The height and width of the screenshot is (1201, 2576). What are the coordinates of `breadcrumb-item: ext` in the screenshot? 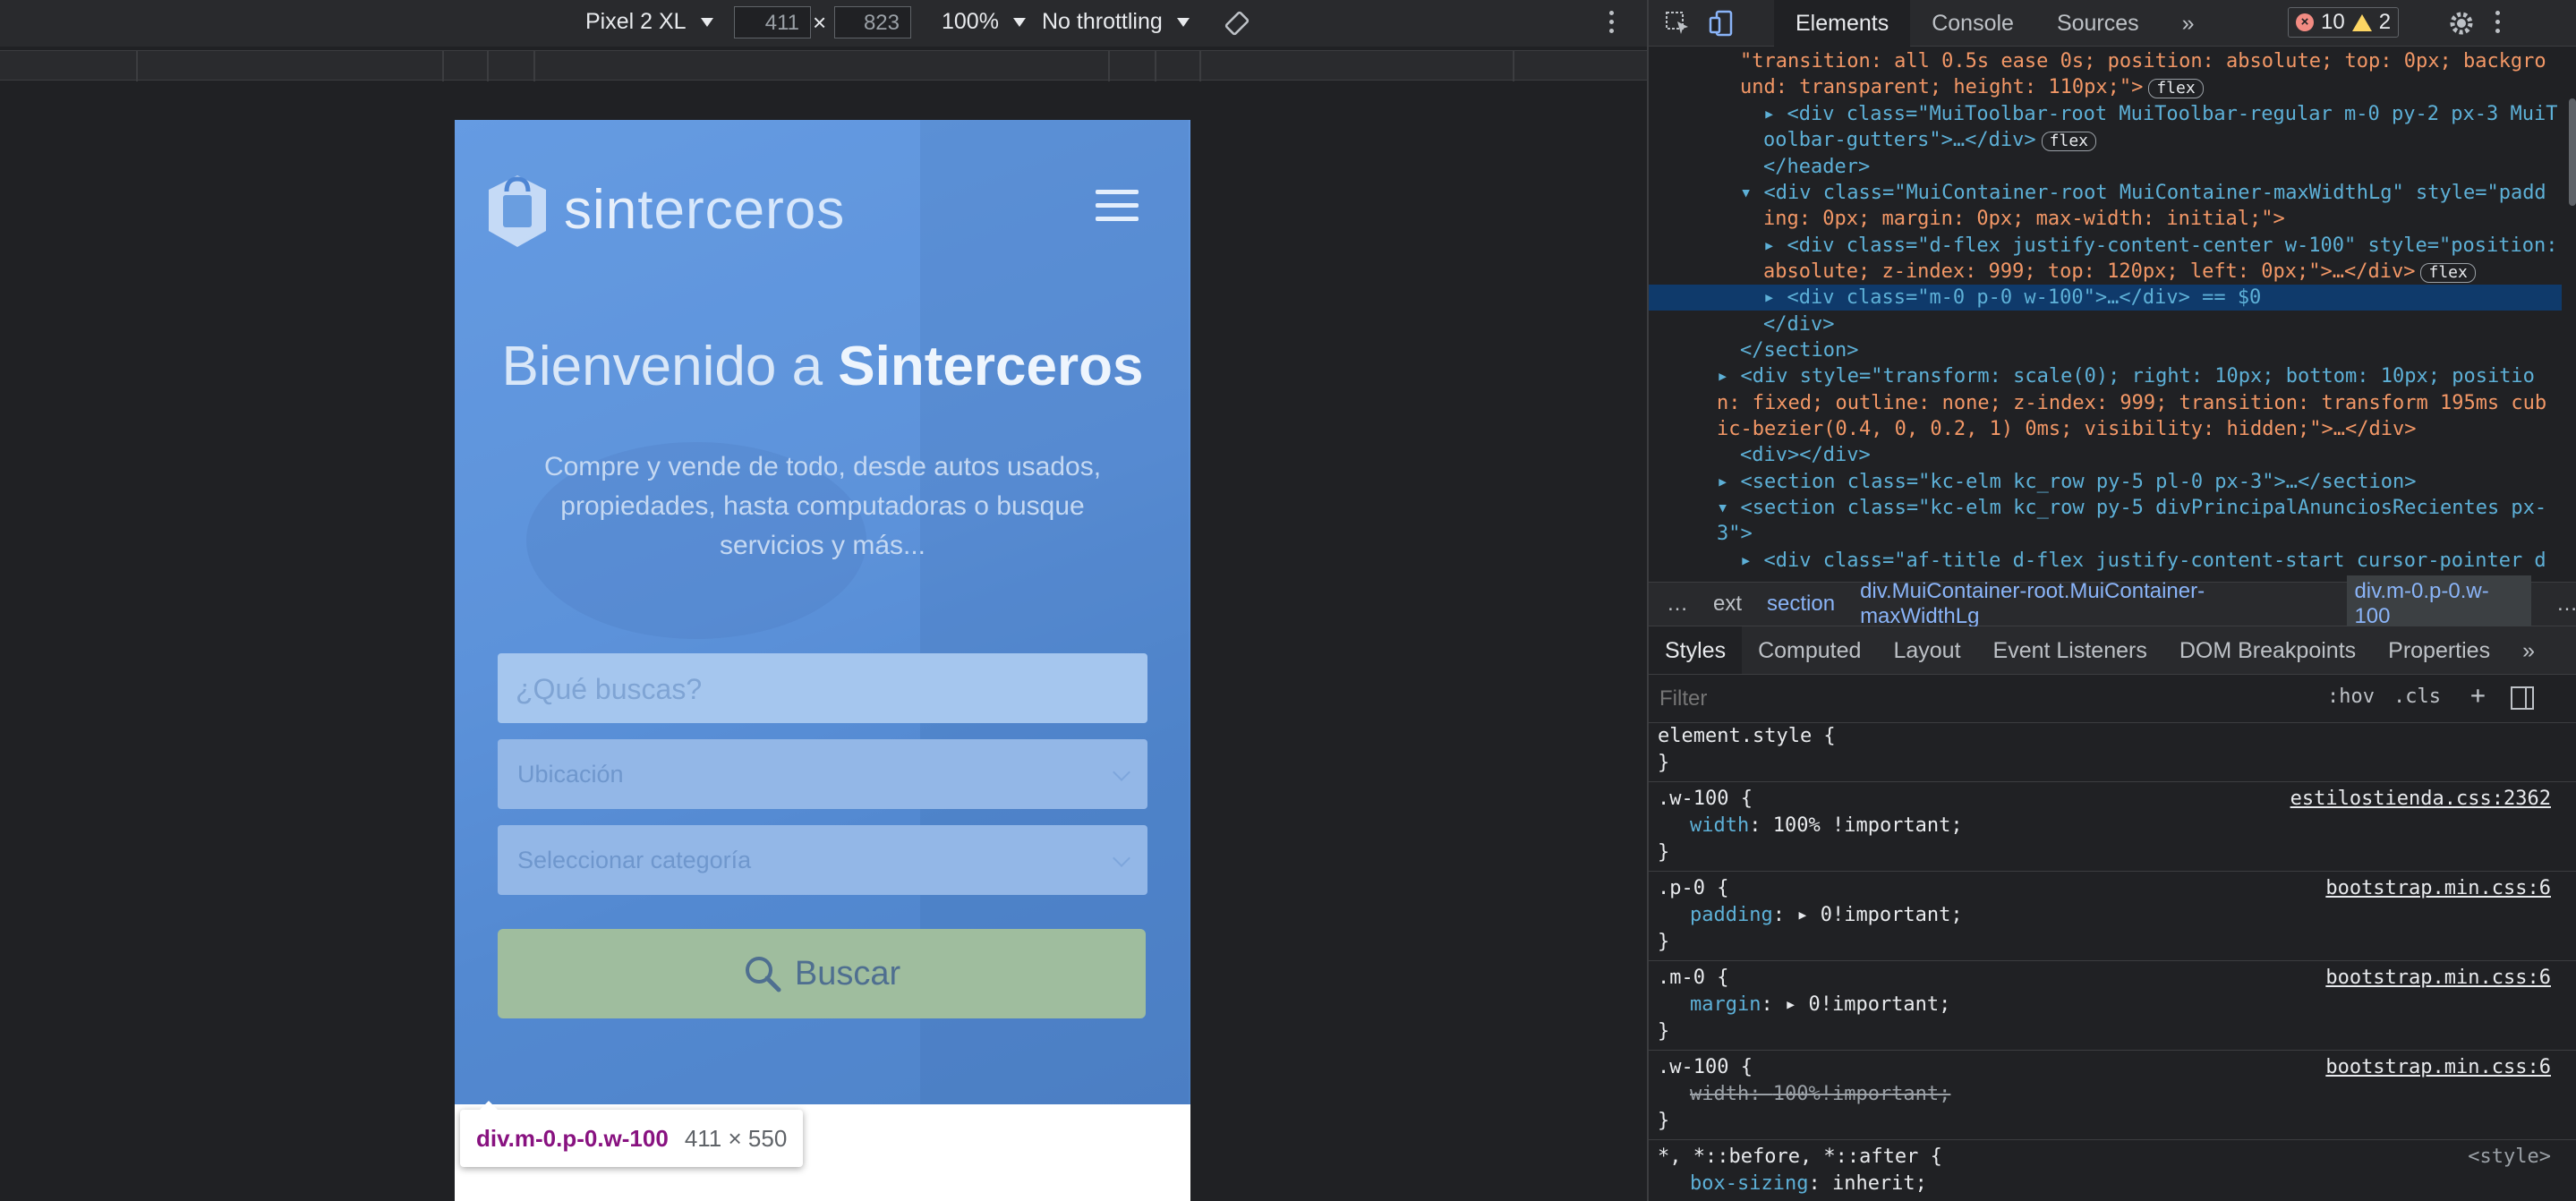 It's located at (1727, 604).